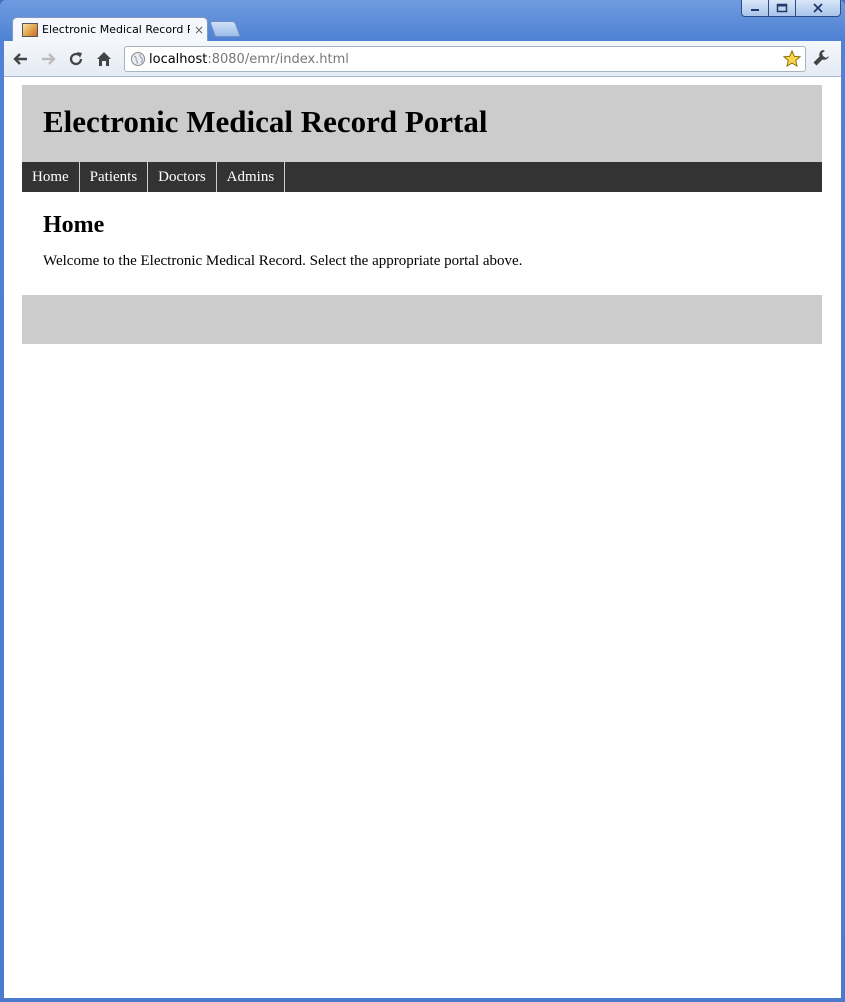 This screenshot has height=1002, width=845. I want to click on url-text: localhost:8080/emr/index.html, so click(249, 59).